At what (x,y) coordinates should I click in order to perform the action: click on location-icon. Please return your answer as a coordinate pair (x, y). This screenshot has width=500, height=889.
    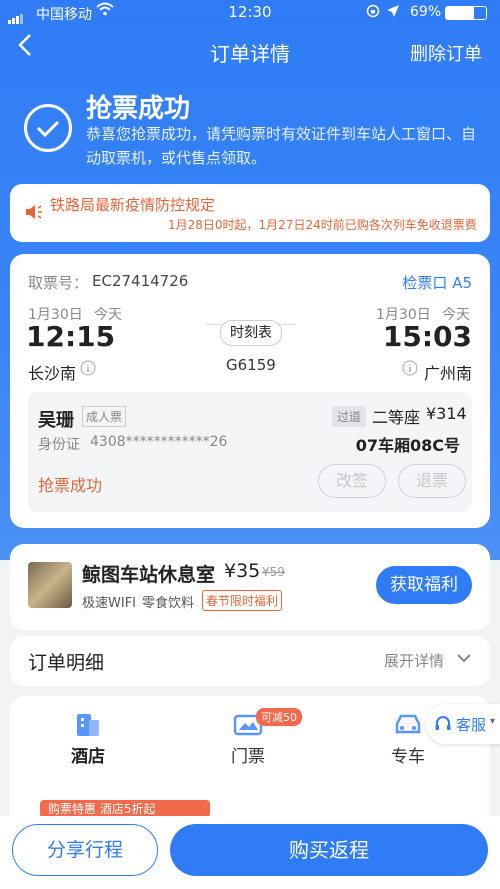
    Looking at the image, I should click on (393, 13).